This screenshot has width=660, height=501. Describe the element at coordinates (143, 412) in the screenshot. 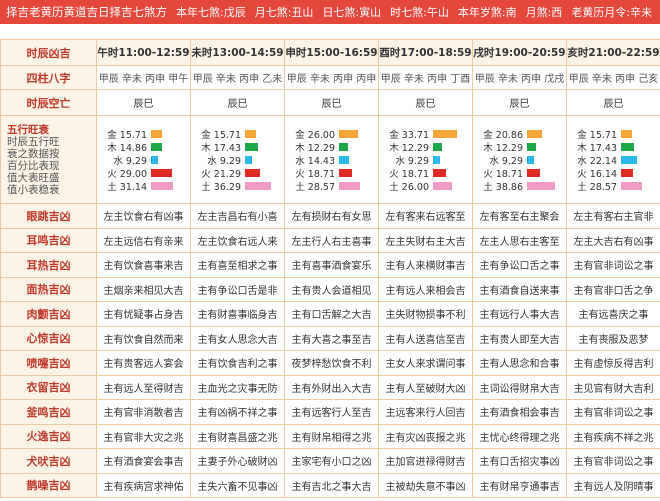

I see `omen-cell: 主有官非消散者吉` at that location.